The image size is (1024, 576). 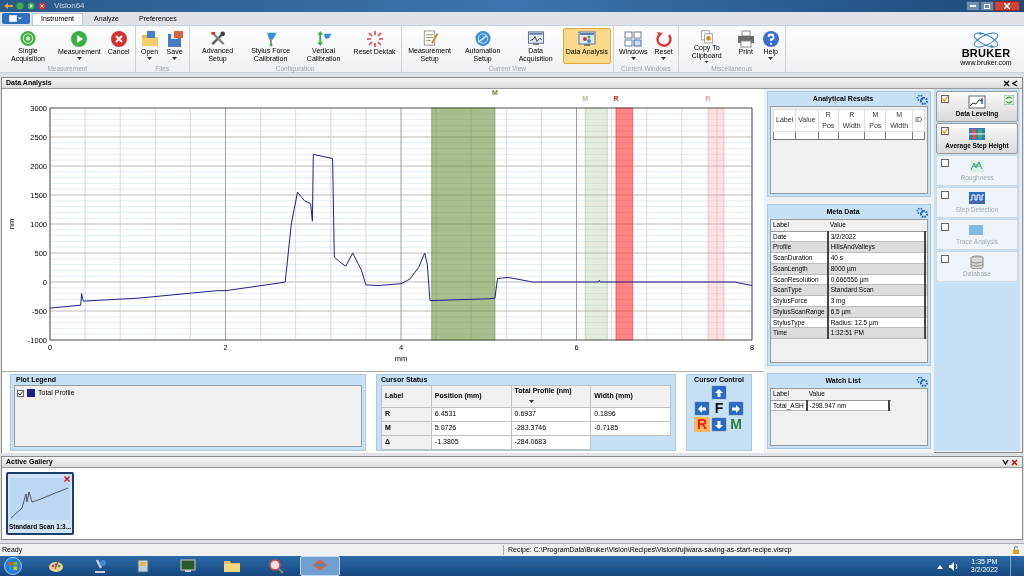 What do you see at coordinates (56, 566) in the screenshot?
I see `paint-palette-icon` at bounding box center [56, 566].